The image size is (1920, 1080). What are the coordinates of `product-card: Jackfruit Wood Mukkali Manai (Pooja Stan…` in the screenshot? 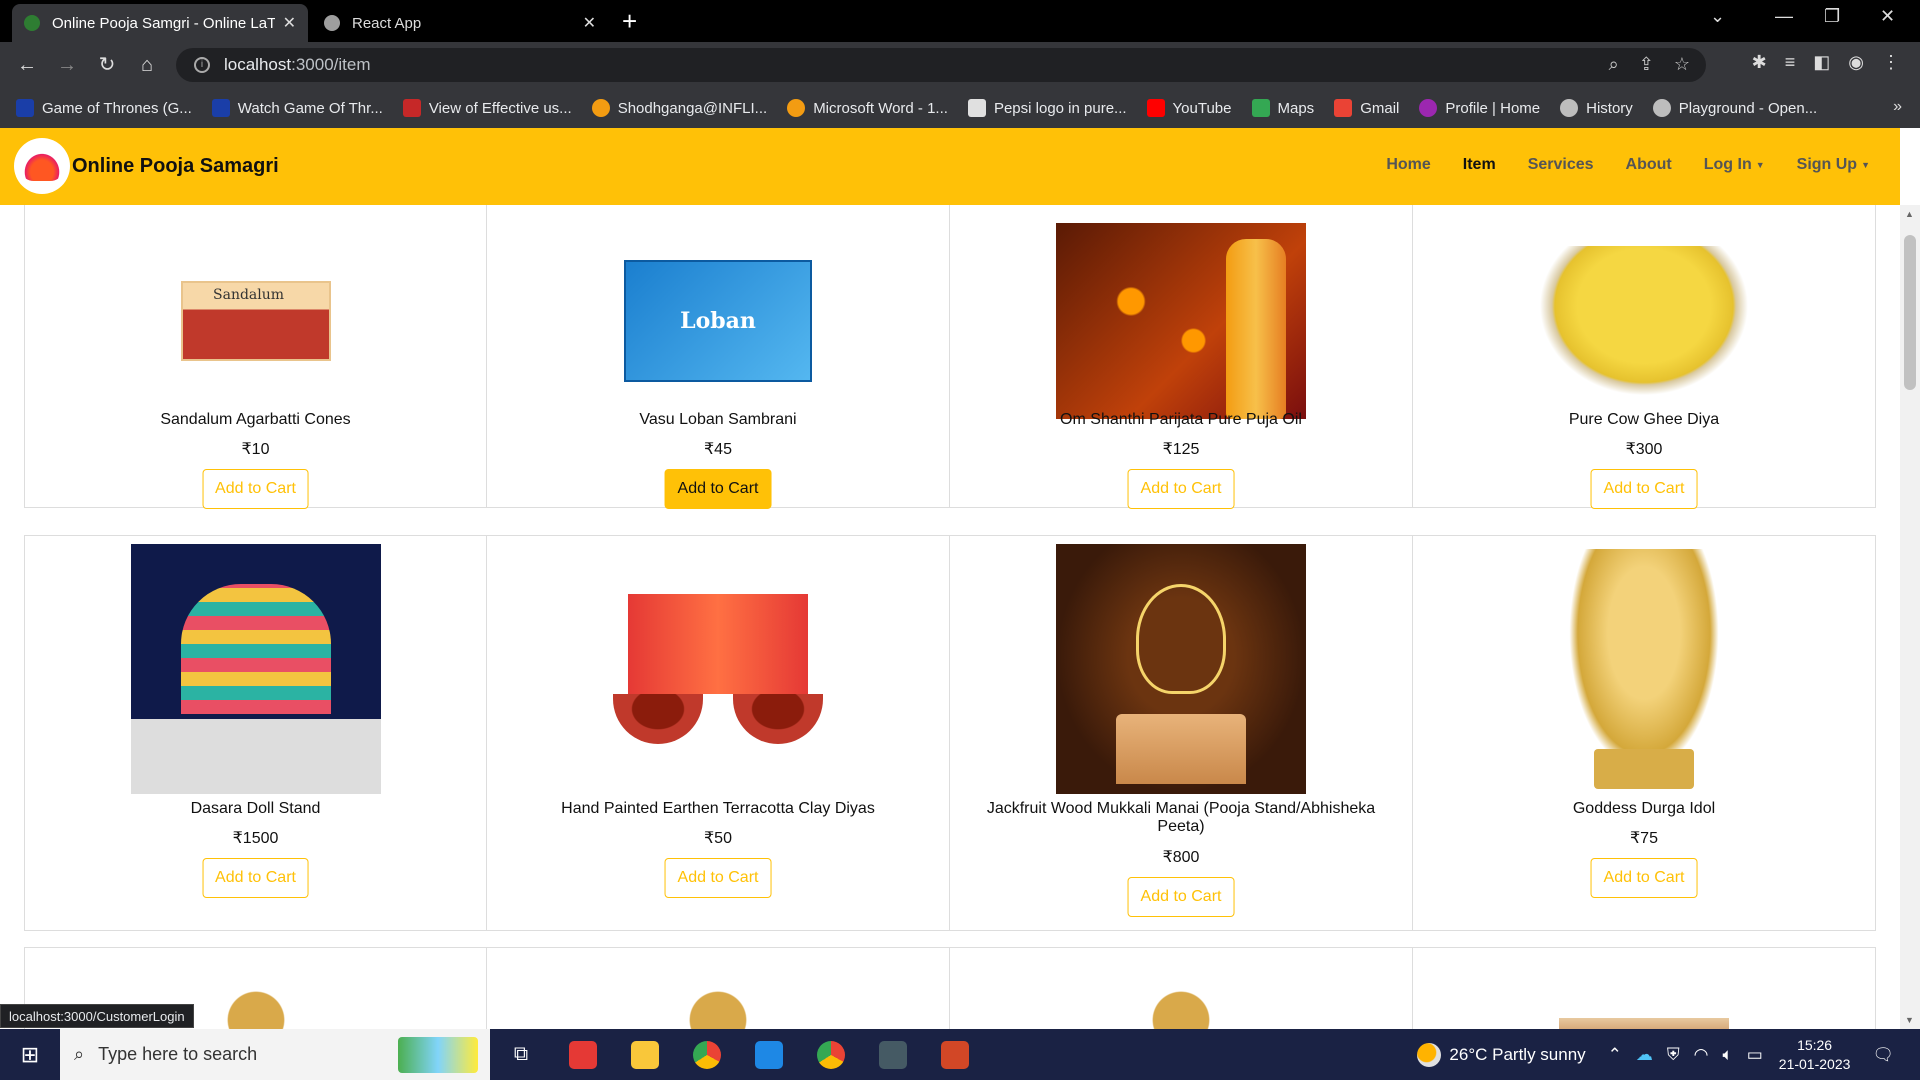 It's located at (1181, 733).